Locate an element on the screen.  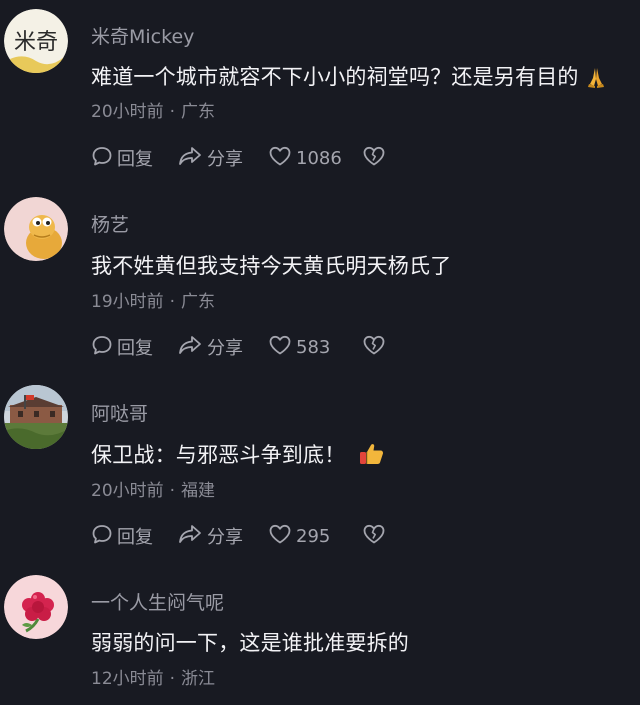
like-button: 583 is located at coordinates (315, 347).